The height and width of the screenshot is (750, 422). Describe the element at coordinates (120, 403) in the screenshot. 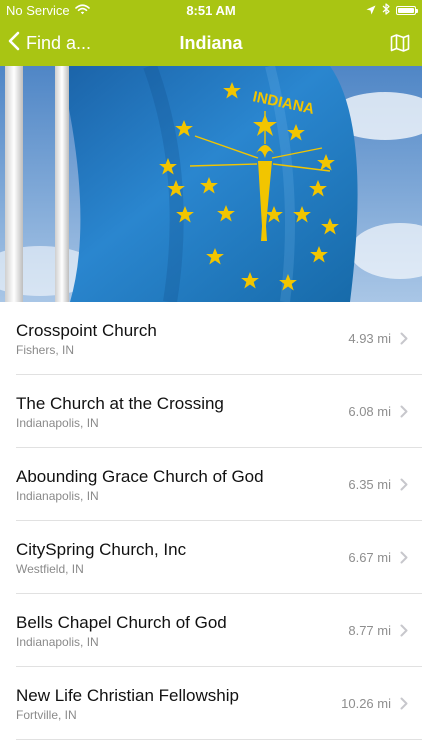

I see `church-name: The Church at the Crossing` at that location.